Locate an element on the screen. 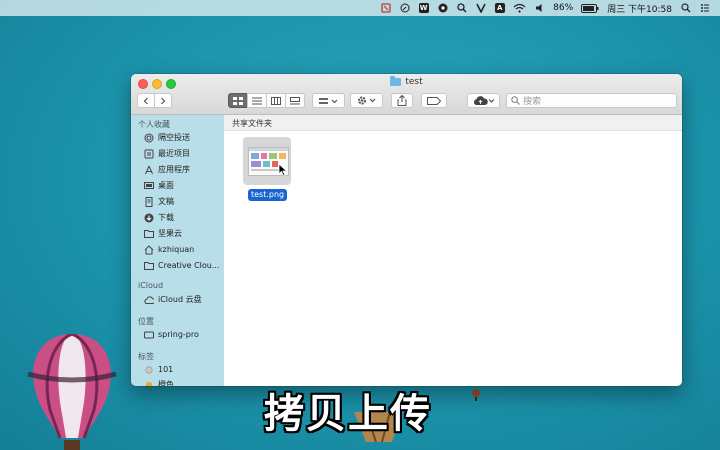 Image resolution: width=720 pixels, height=450 pixels. sidebar-item-icloud-drive: iCloud 云盘 is located at coordinates (173, 299).